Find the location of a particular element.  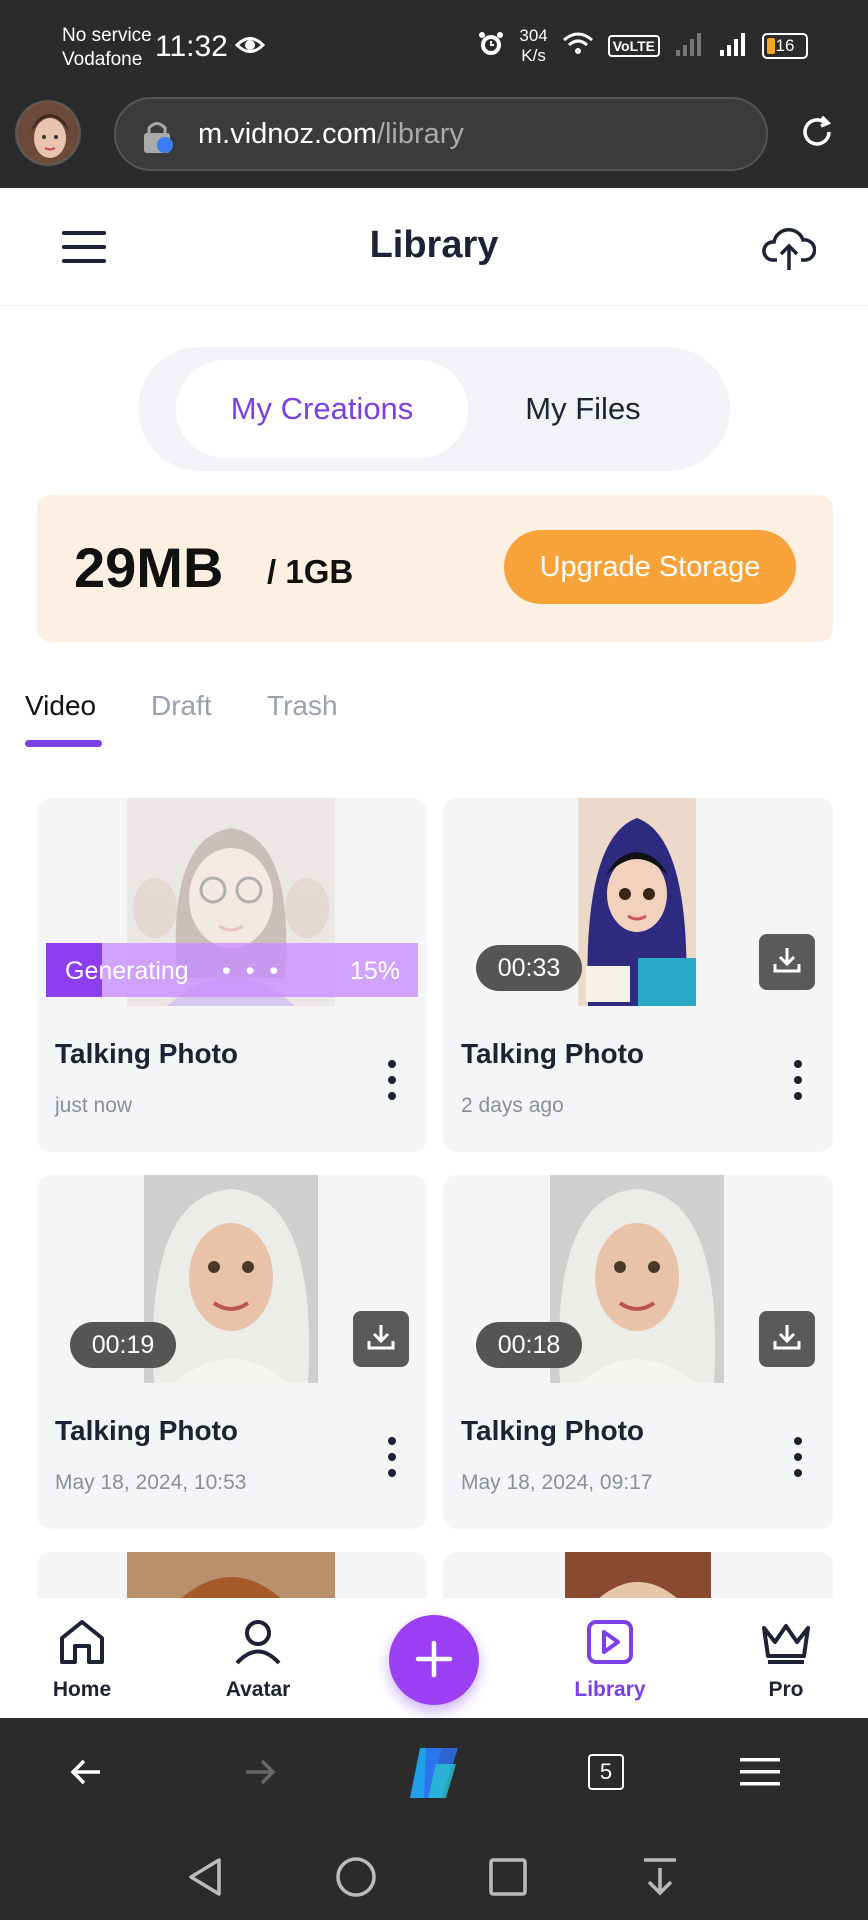

video-thumbnail: 00:33 is located at coordinates (638, 902).